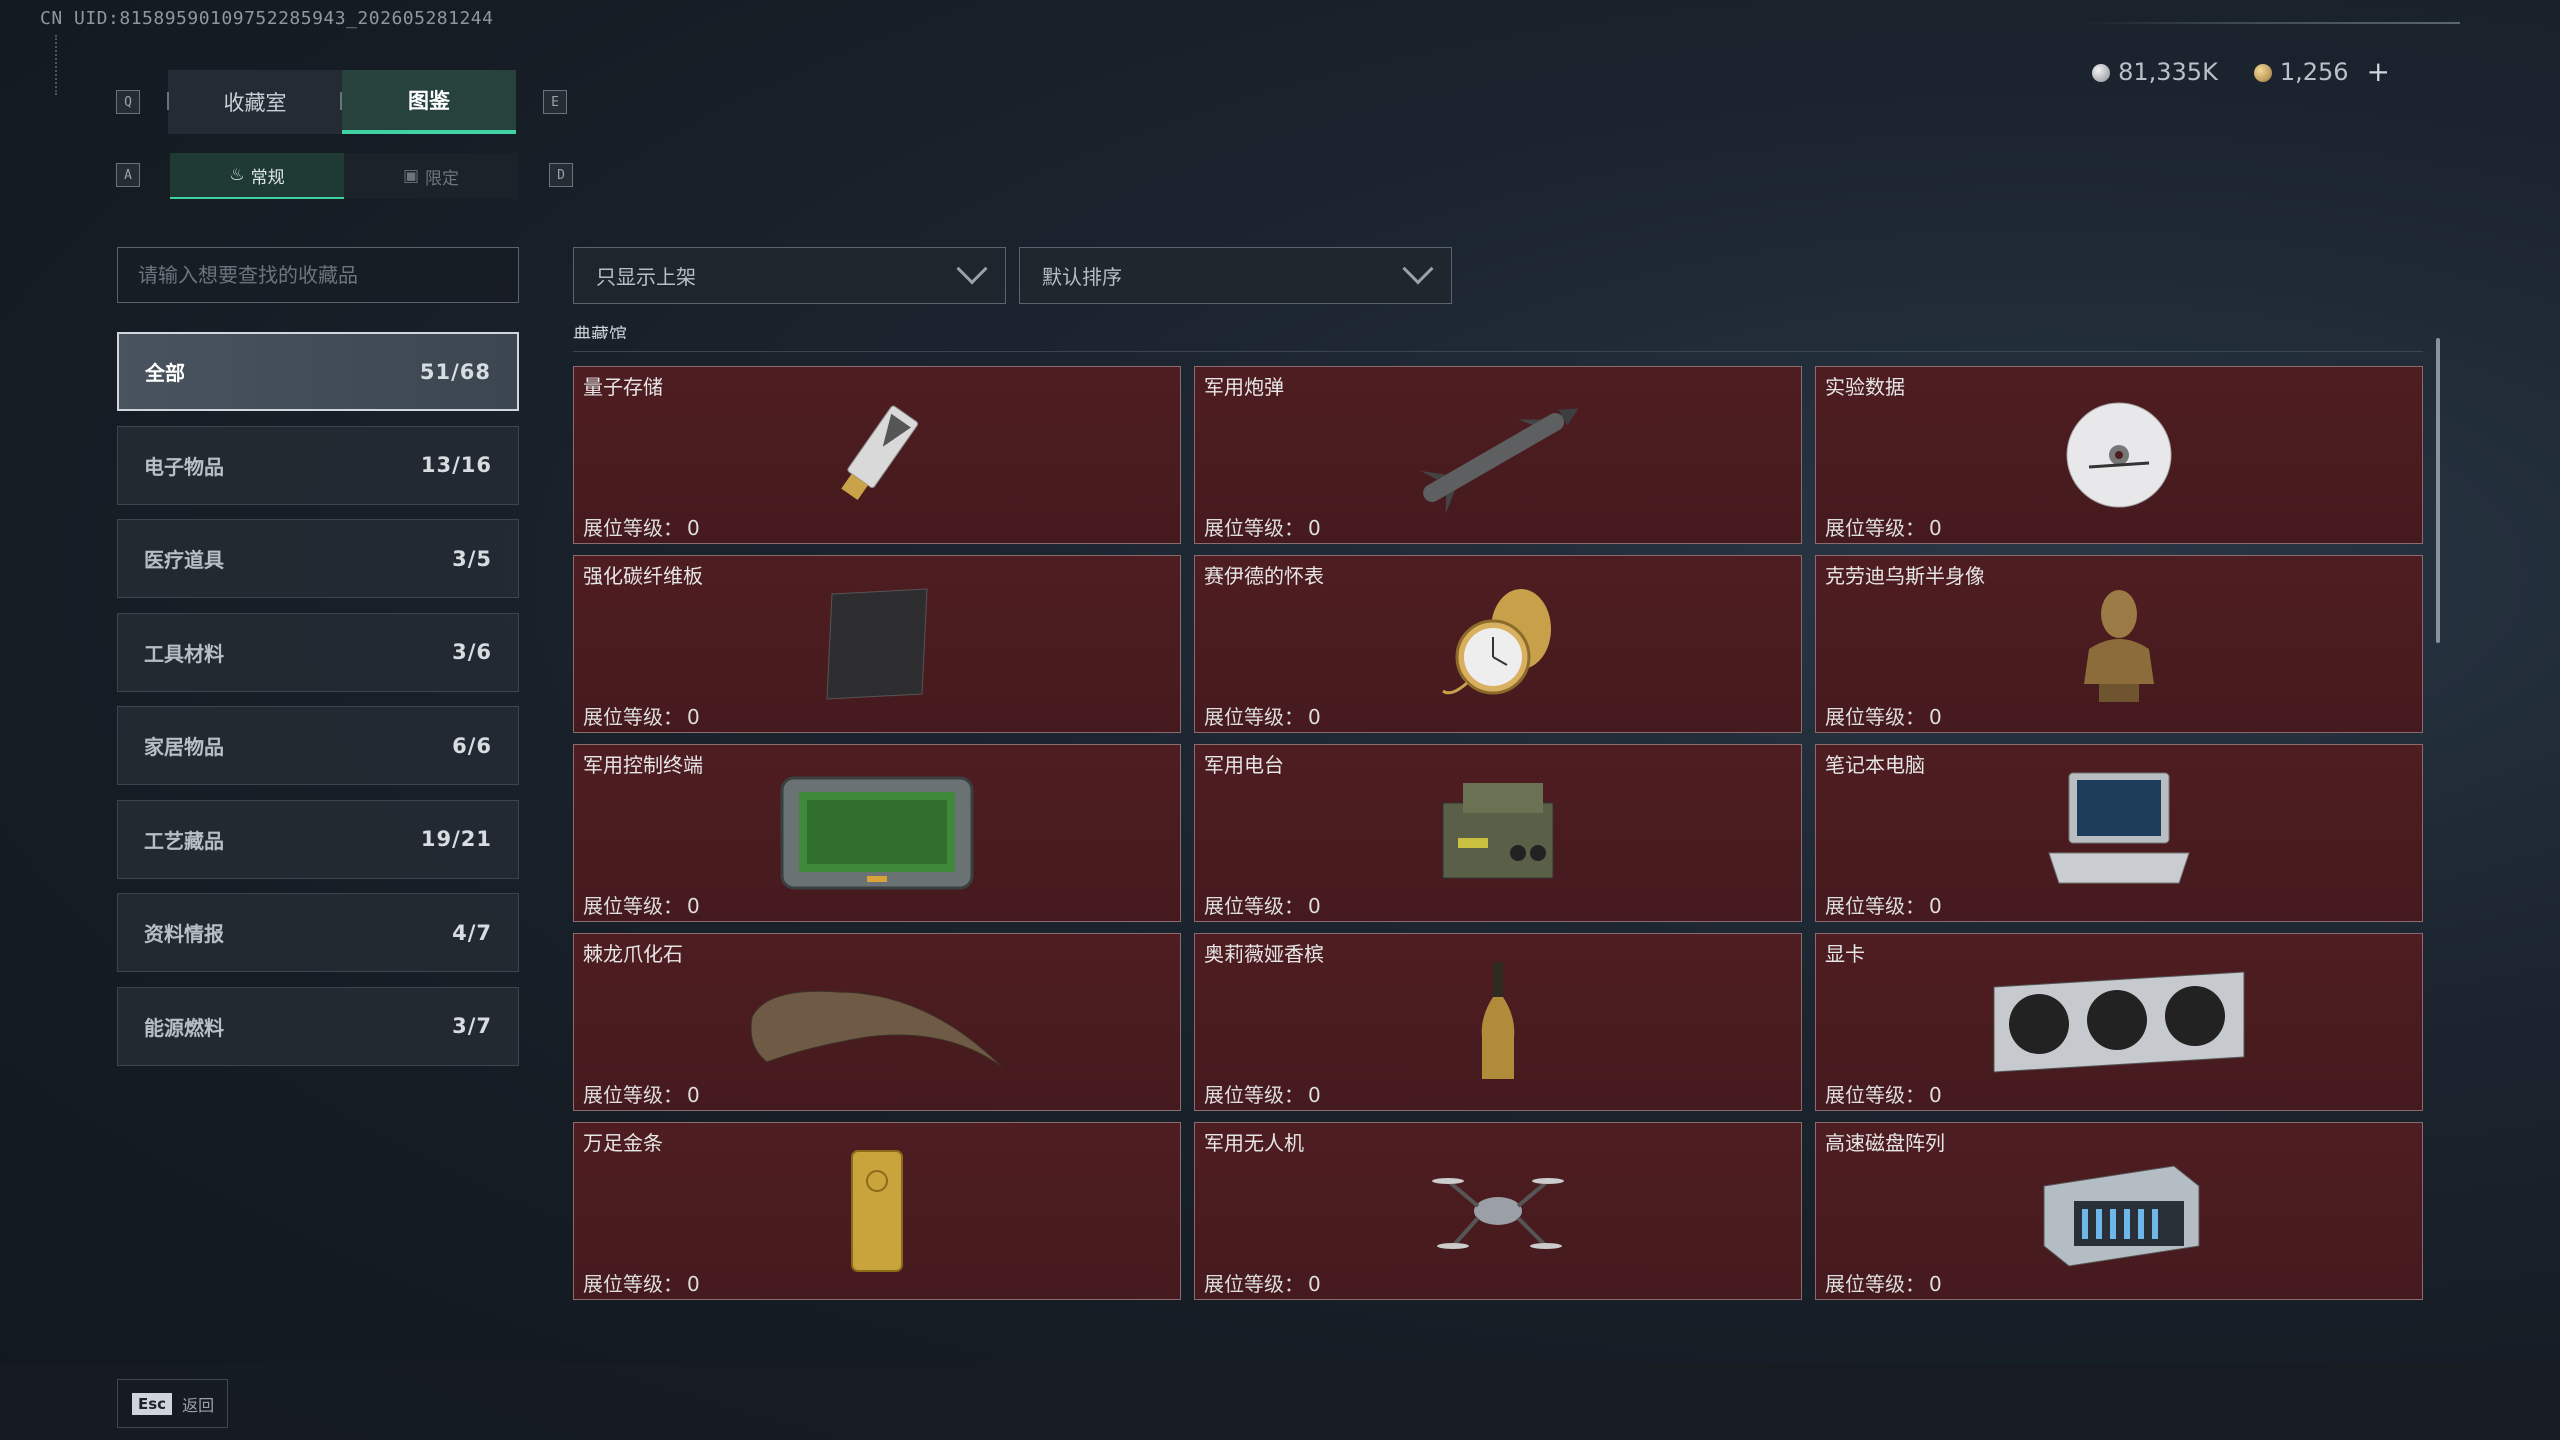 Image resolution: width=2560 pixels, height=1440 pixels. I want to click on item-name: 笔记本电脑, so click(1875, 765).